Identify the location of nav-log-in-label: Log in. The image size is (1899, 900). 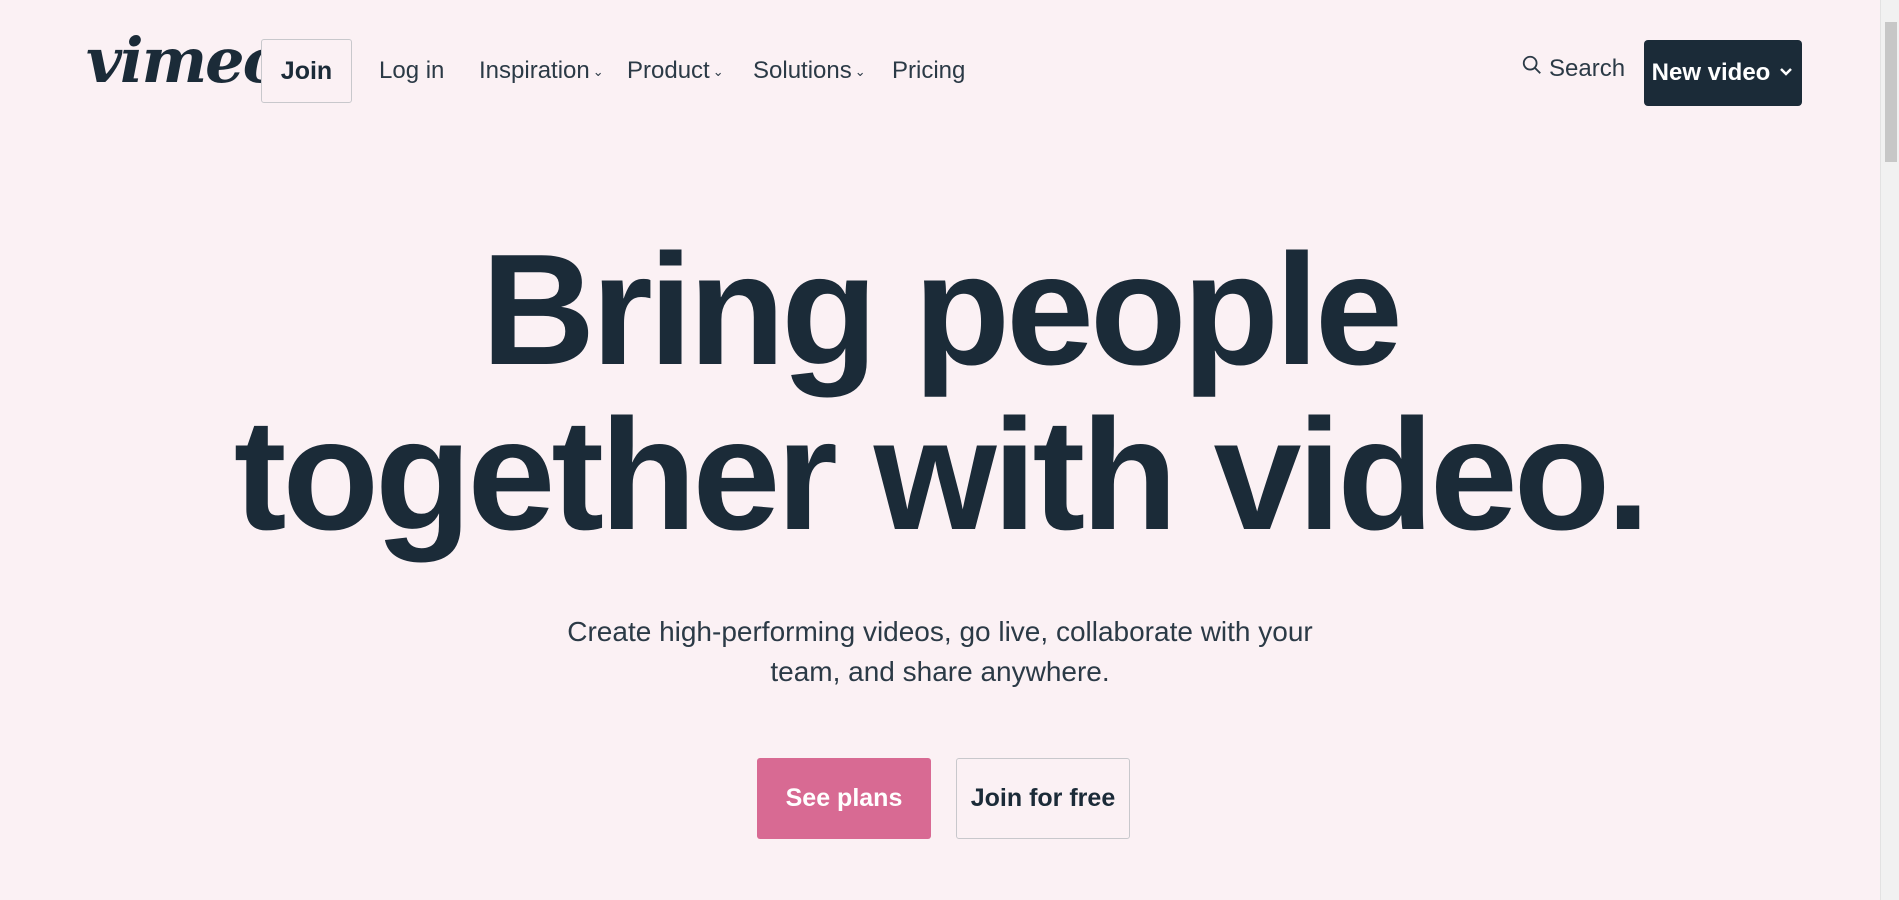
(412, 70).